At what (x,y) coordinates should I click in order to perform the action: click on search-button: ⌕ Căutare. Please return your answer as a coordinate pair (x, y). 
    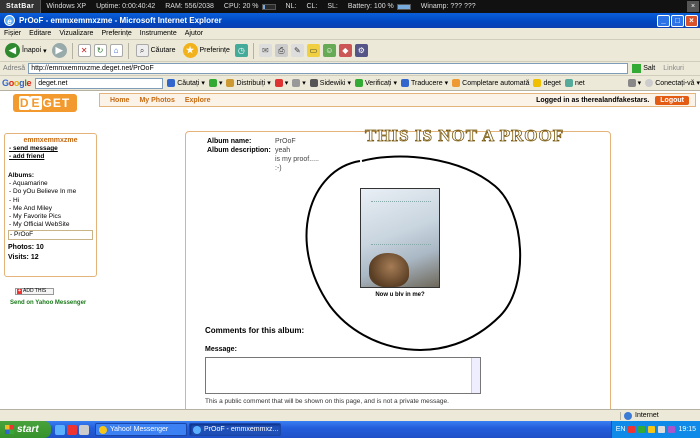
    Looking at the image, I should click on (156, 50).